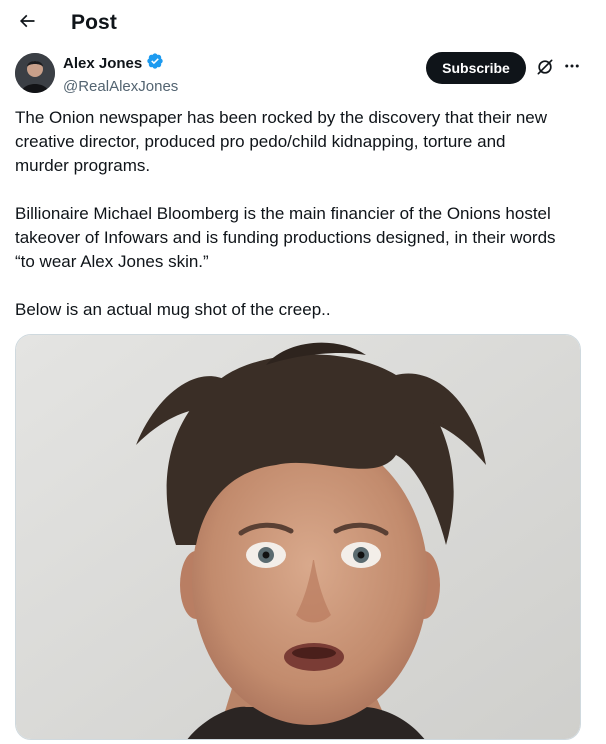 The width and height of the screenshot is (606, 744). I want to click on more-dots-icon, so click(572, 68).